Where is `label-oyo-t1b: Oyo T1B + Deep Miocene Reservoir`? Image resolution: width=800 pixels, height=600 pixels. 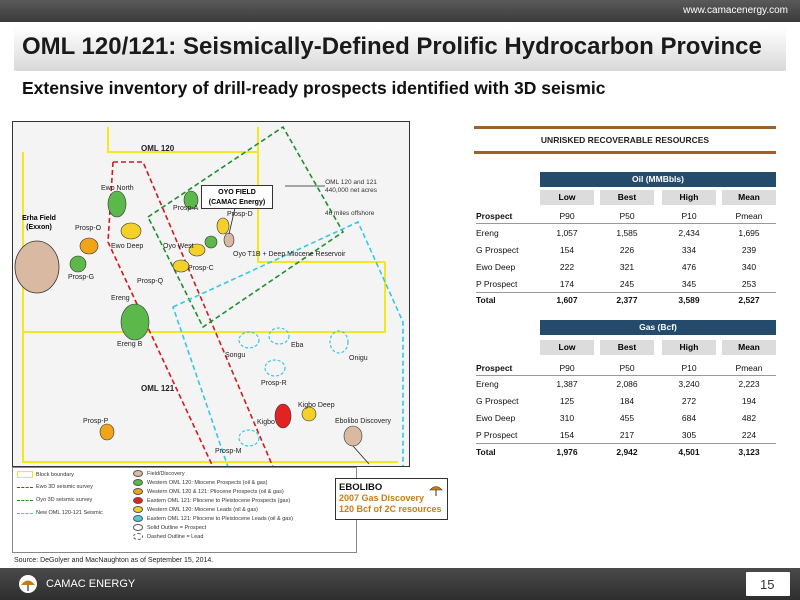
label-oyo-t1b: Oyo T1B + Deep Miocene Reservoir is located at coordinates (289, 254).